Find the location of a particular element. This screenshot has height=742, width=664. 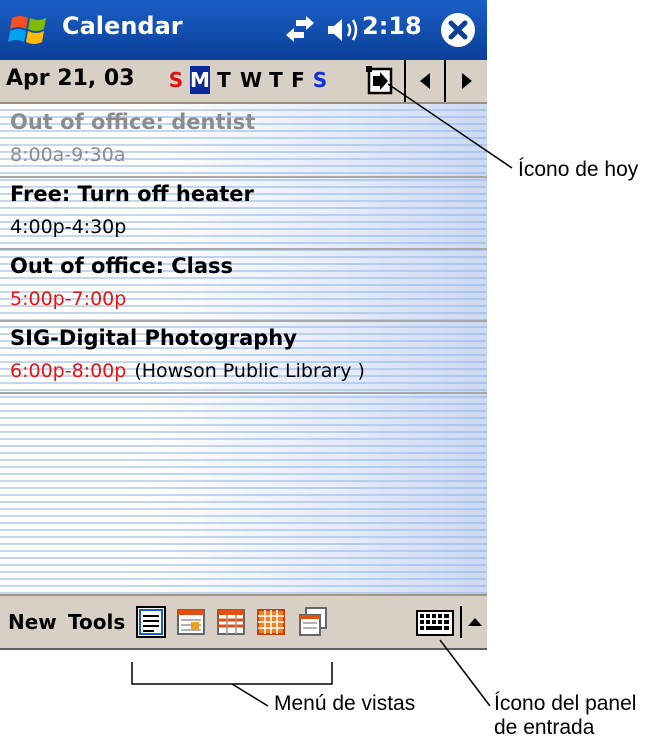

today-icon is located at coordinates (380, 80).